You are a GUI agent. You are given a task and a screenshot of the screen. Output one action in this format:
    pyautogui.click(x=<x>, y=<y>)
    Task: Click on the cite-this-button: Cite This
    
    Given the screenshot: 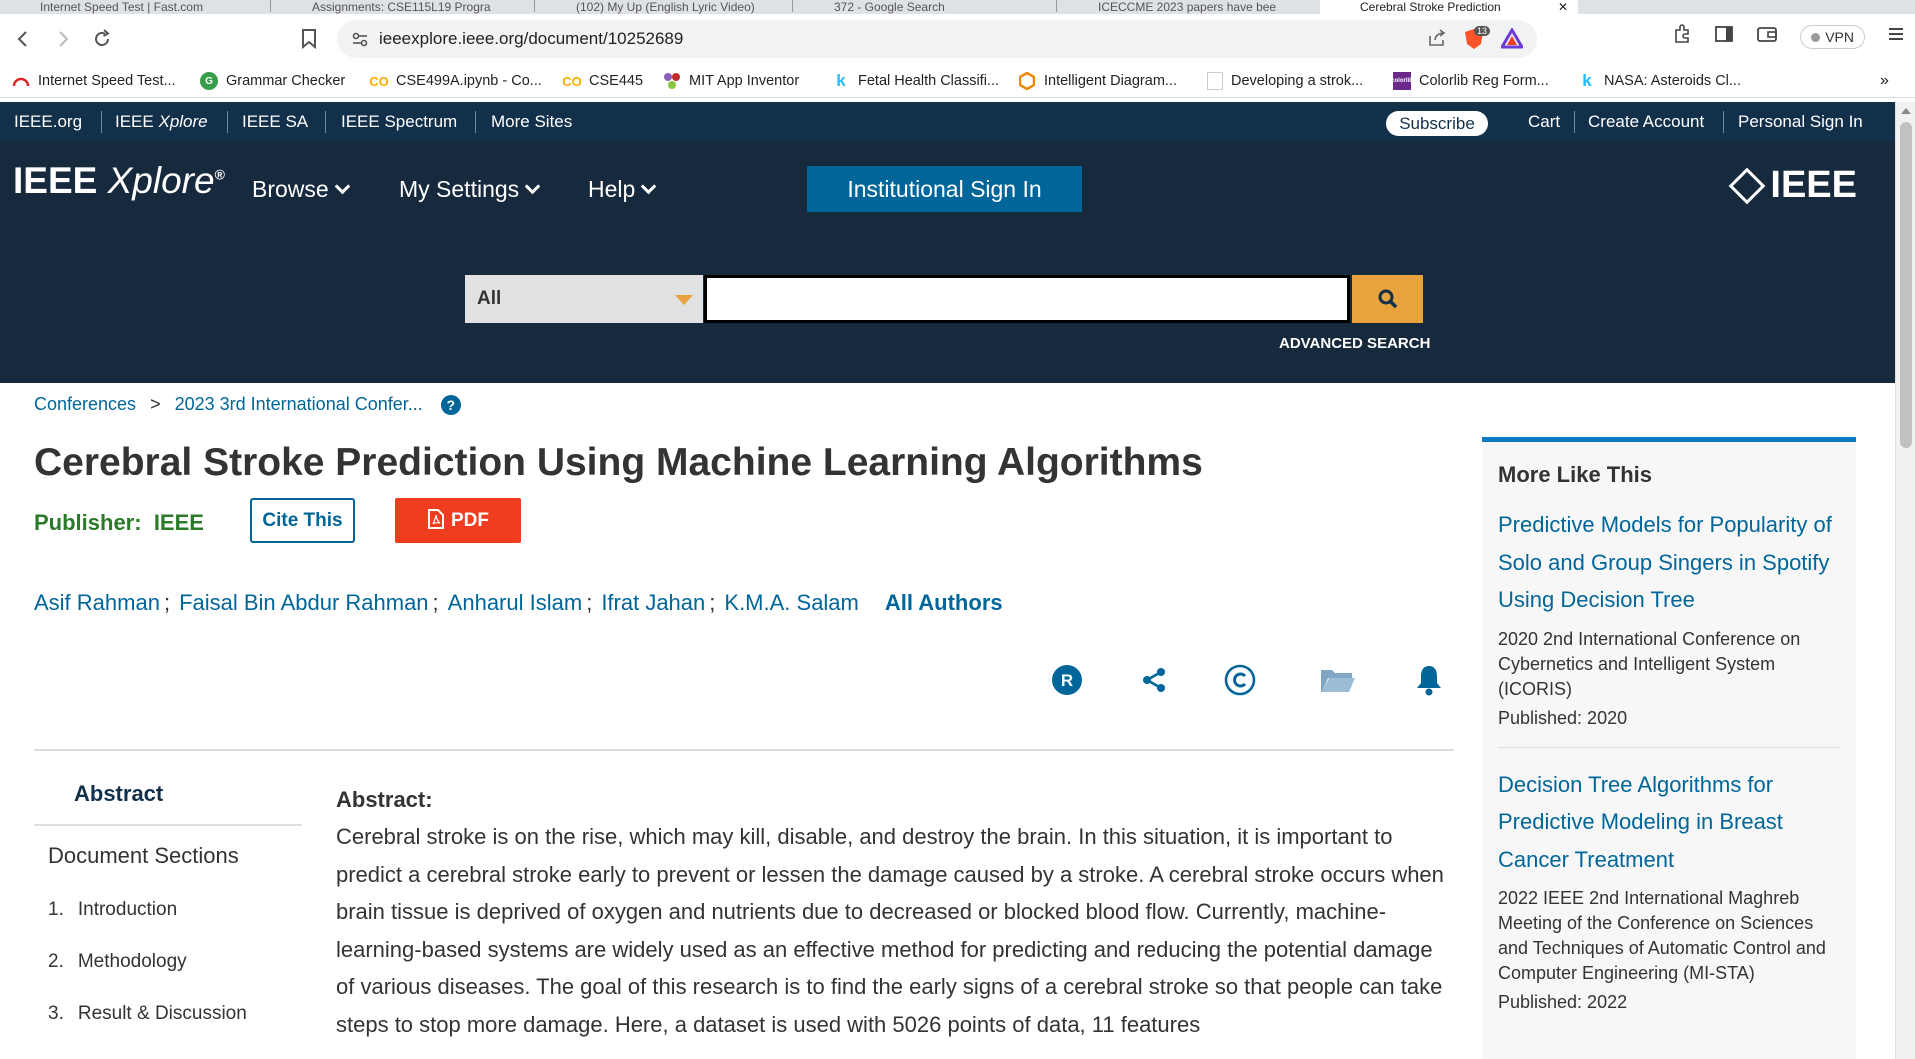 What is the action you would take?
    pyautogui.click(x=302, y=520)
    